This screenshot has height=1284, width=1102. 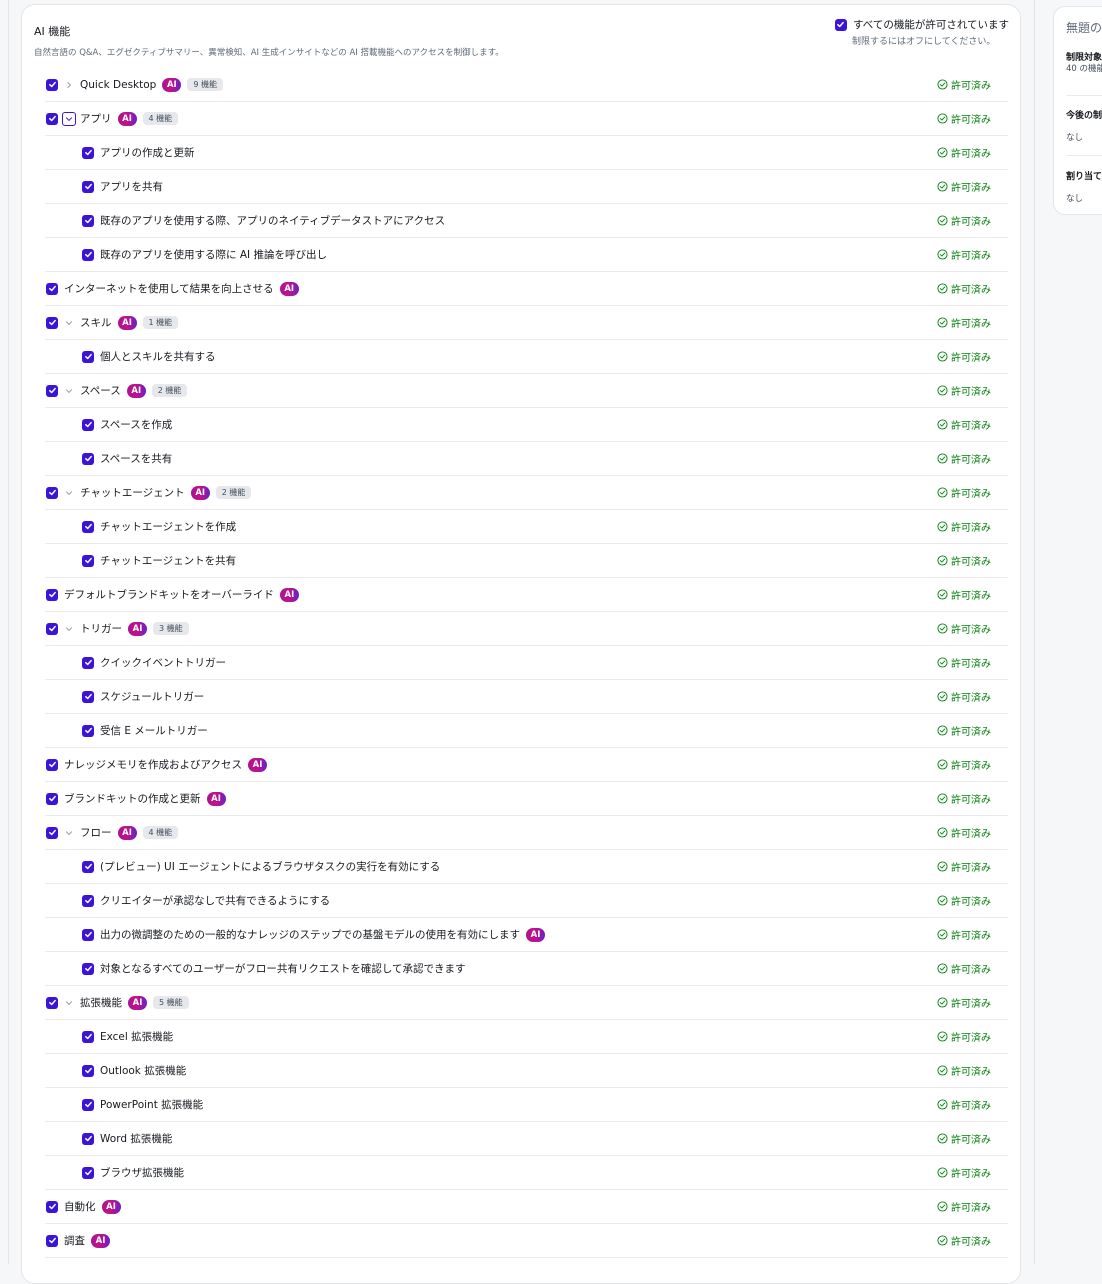 I want to click on feature-row: スペースを共有 許可済み, so click(x=526, y=459).